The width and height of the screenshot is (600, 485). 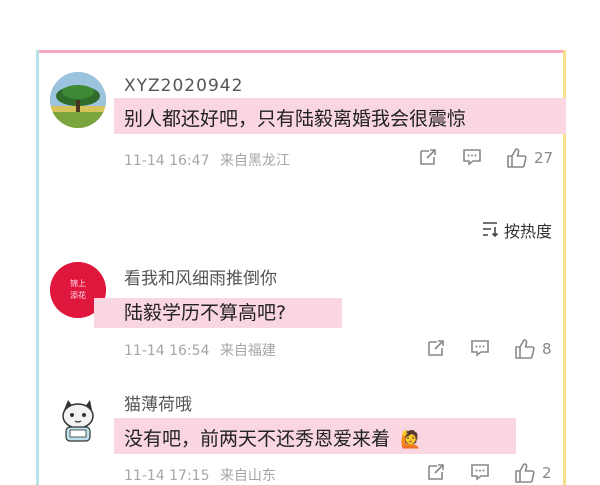 What do you see at coordinates (247, 351) in the screenshot?
I see `comment-location: 来自福建` at bounding box center [247, 351].